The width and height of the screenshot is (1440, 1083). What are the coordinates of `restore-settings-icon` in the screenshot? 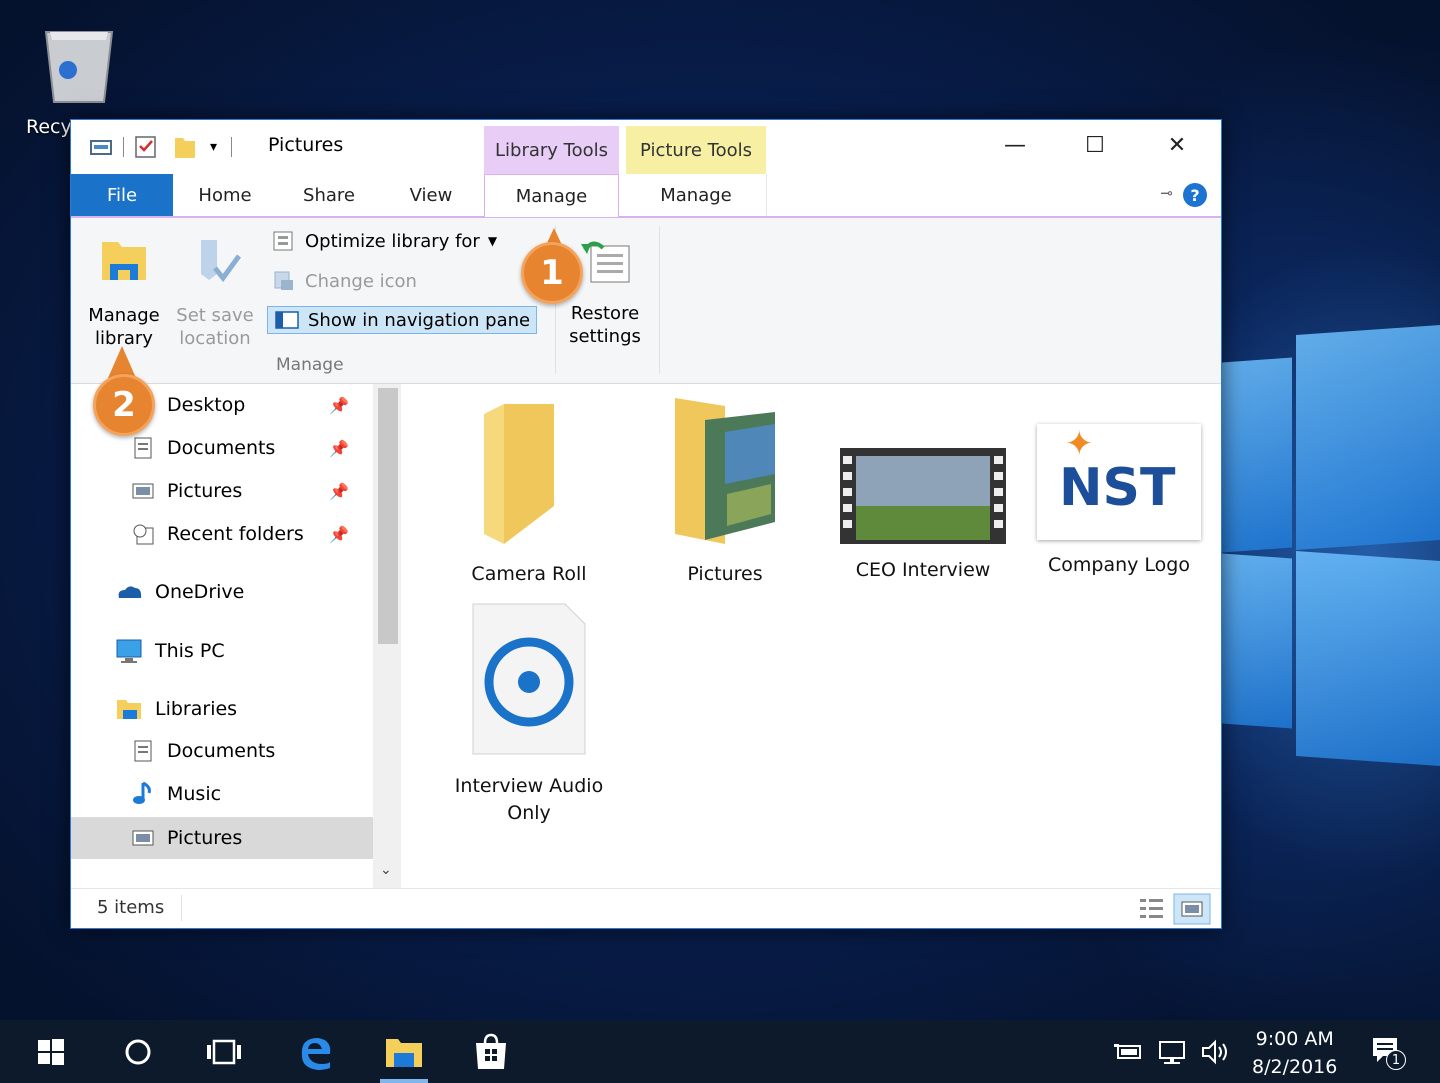 It's located at (605, 262).